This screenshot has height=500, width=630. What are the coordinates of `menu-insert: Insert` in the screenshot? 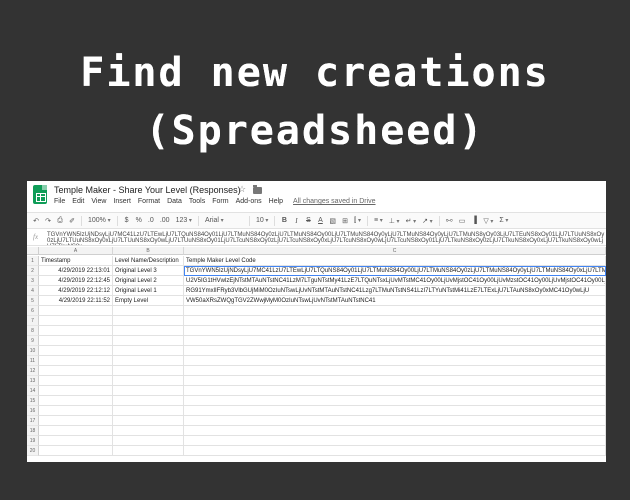 It's located at (122, 204).